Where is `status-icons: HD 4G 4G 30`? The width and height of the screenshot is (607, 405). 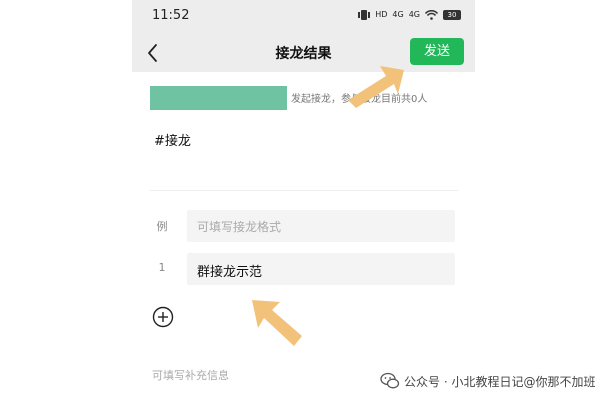
status-icons: HD 4G 4G 30 is located at coordinates (409, 14).